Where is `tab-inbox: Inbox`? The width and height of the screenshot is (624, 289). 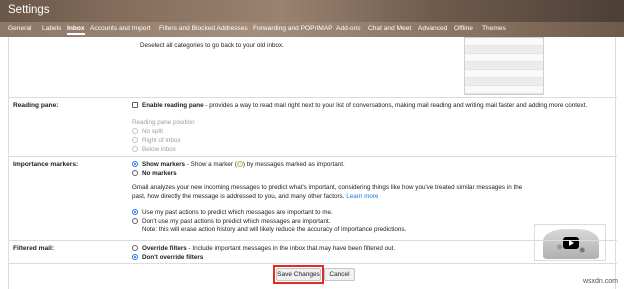 tab-inbox: Inbox is located at coordinates (76, 30).